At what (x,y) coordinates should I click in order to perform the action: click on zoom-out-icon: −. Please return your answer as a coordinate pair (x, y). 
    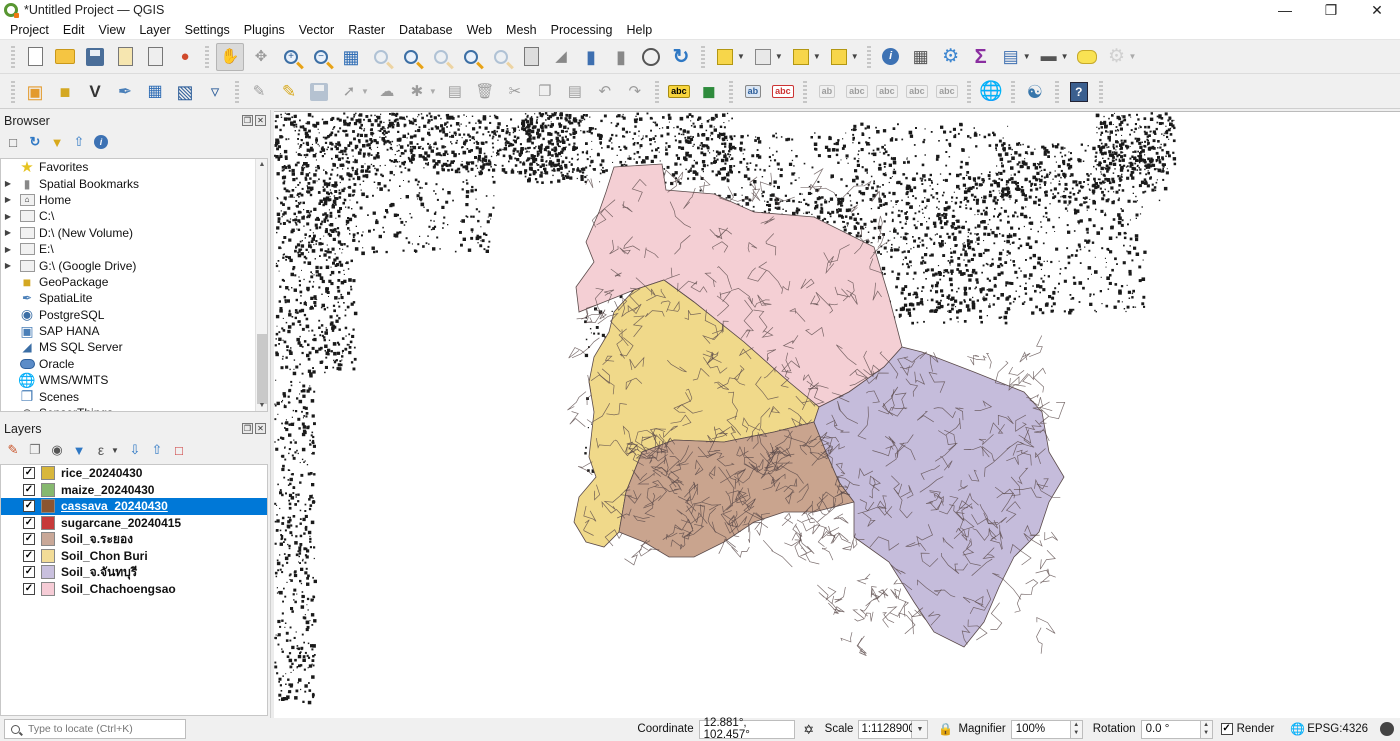
    Looking at the image, I should click on (321, 57).